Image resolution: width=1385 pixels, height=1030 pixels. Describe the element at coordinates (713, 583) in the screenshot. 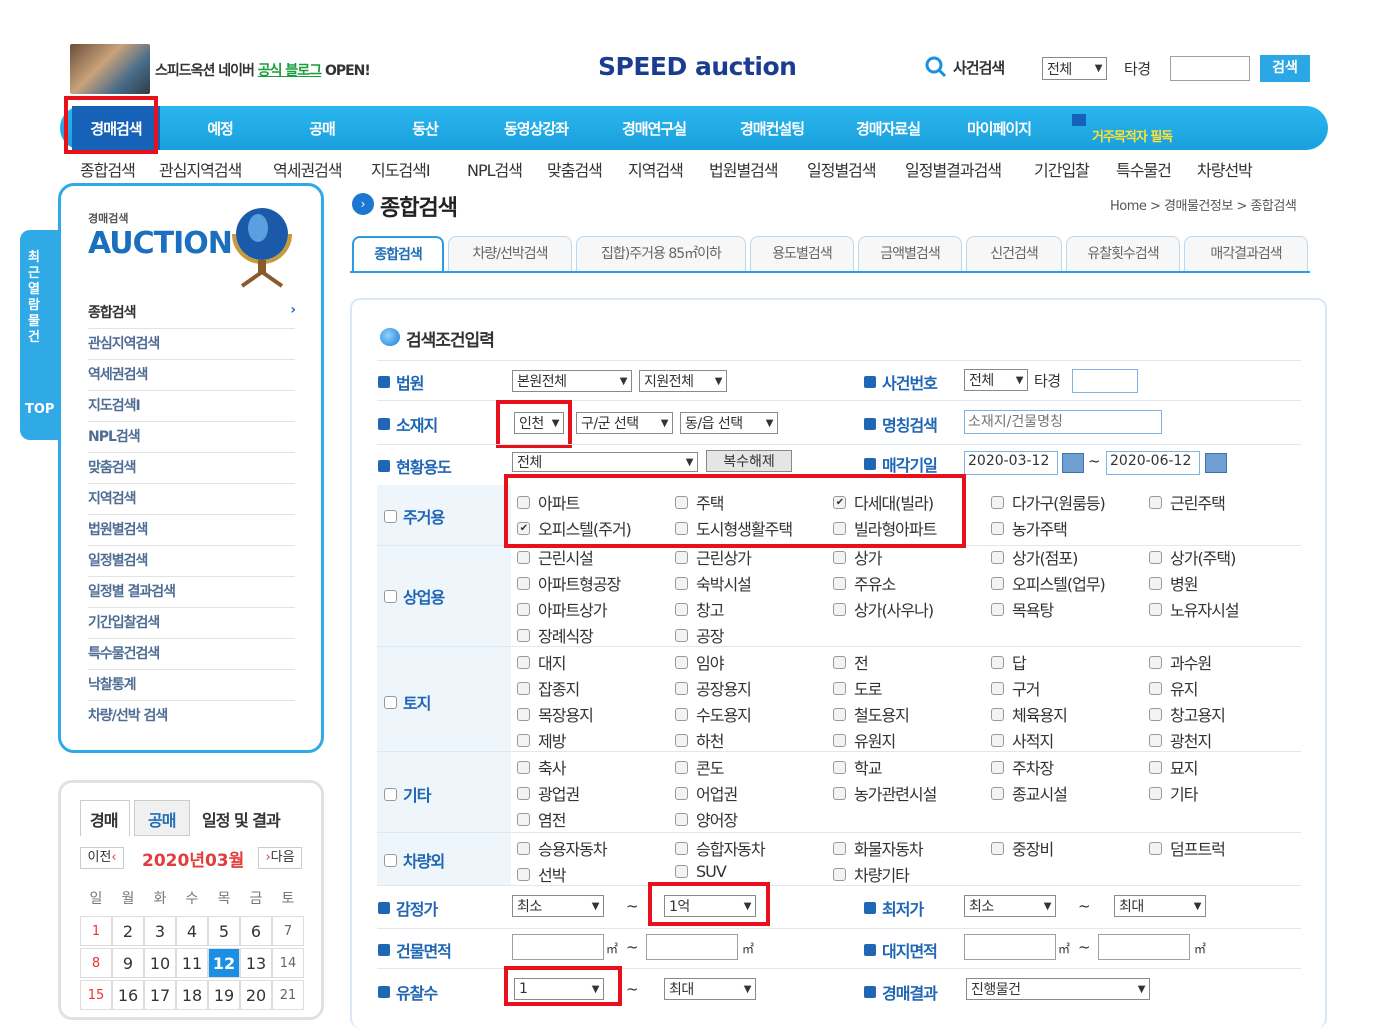

I see `commercial-option: 숙박시설` at that location.